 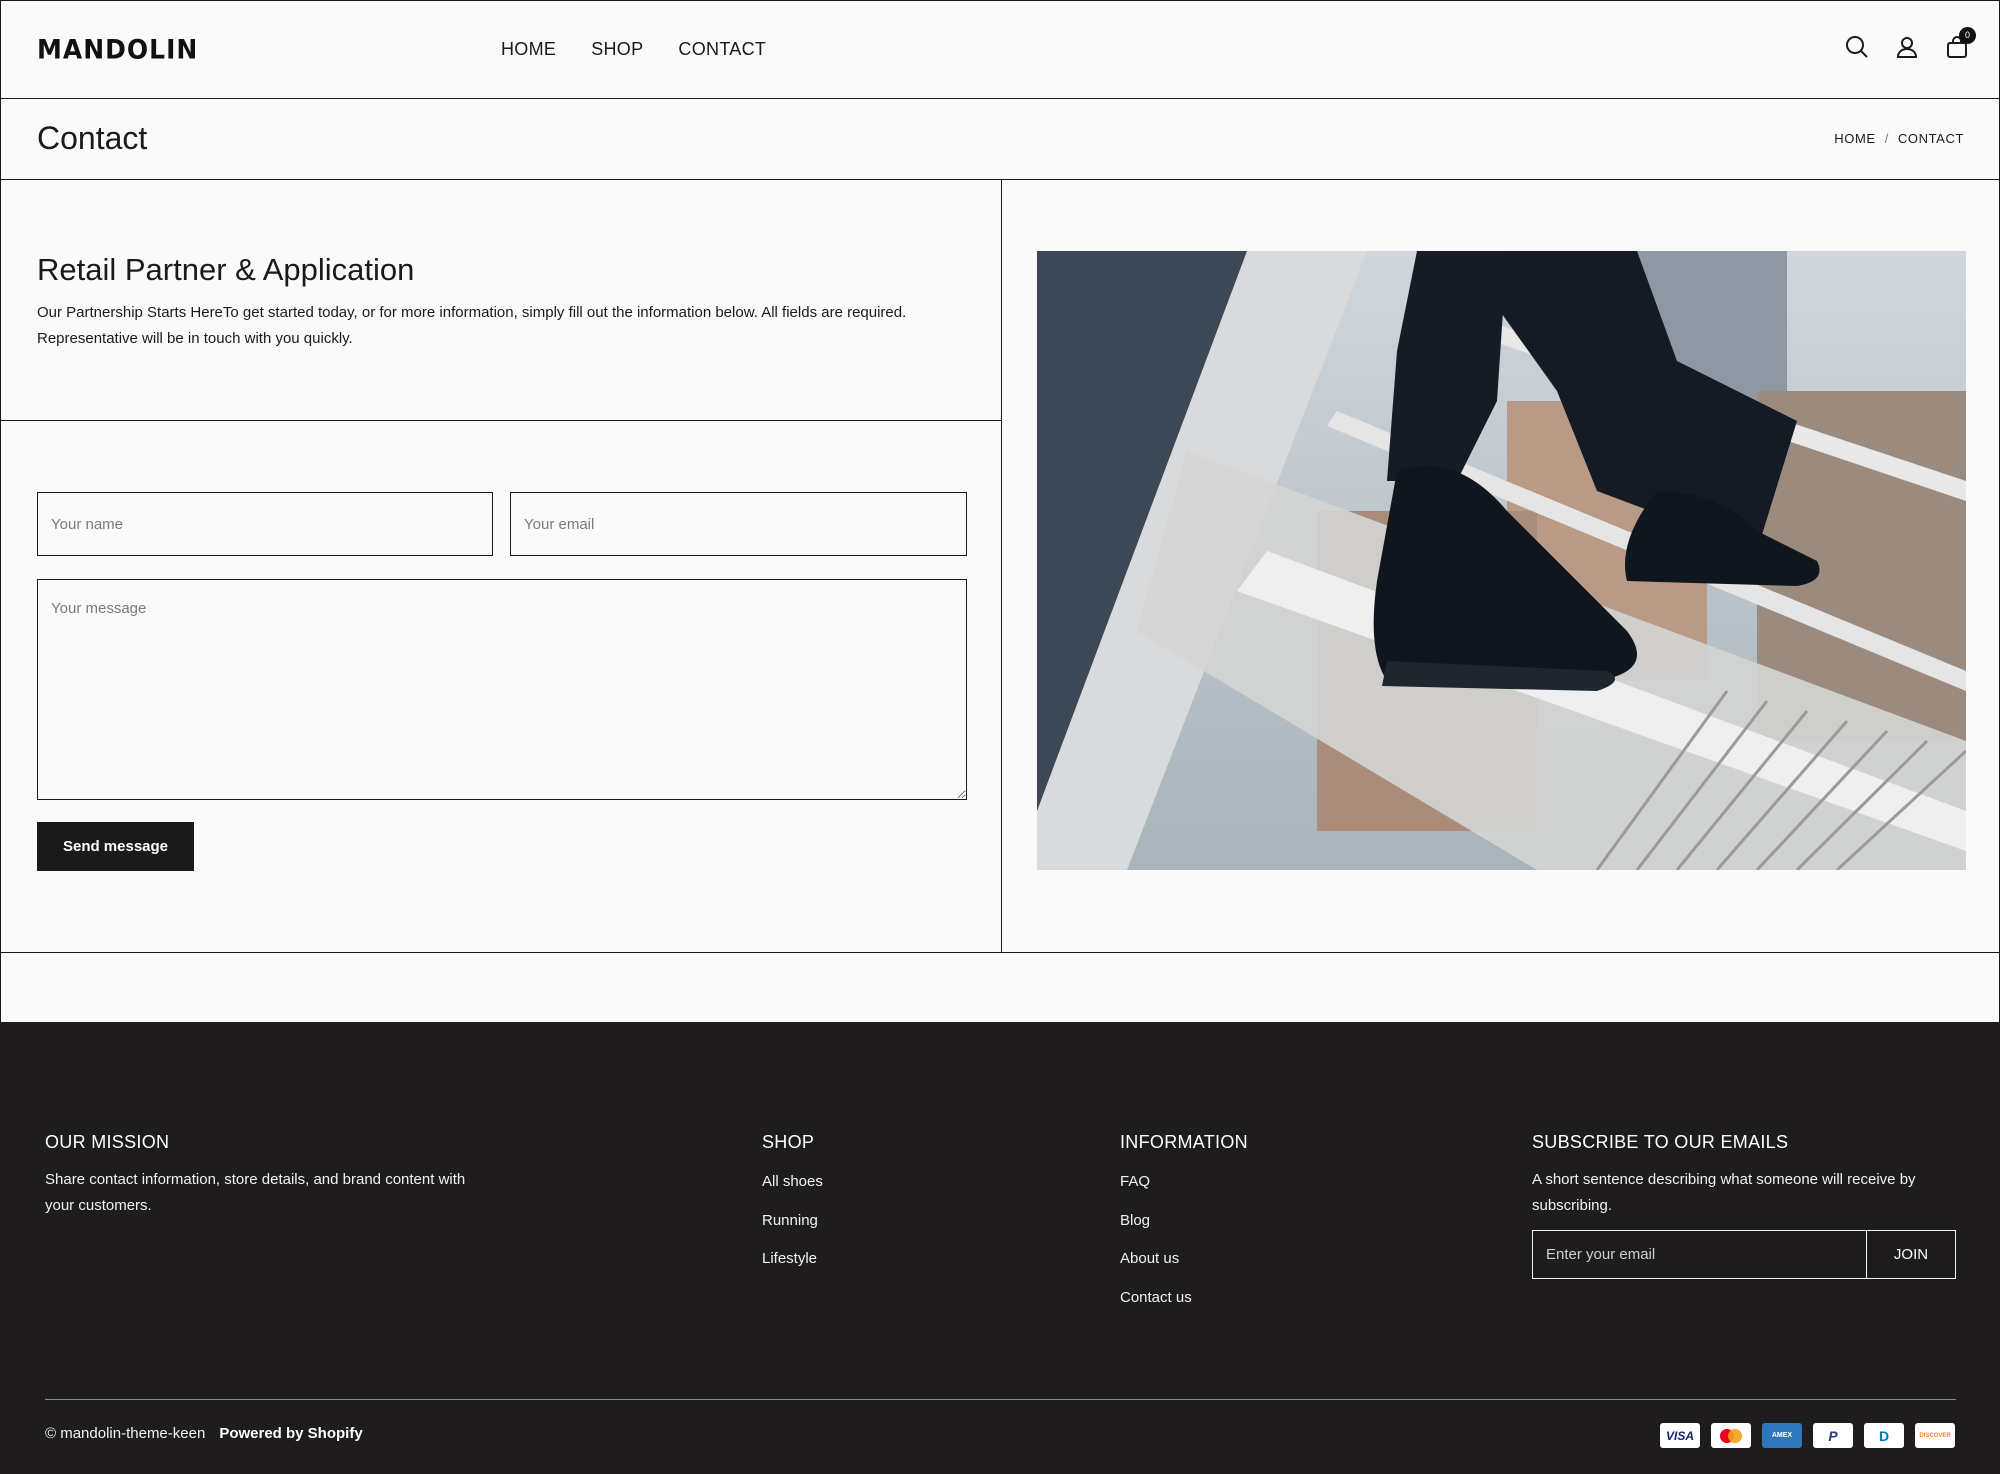 I want to click on paypal-icon: P, so click(x=1833, y=1435).